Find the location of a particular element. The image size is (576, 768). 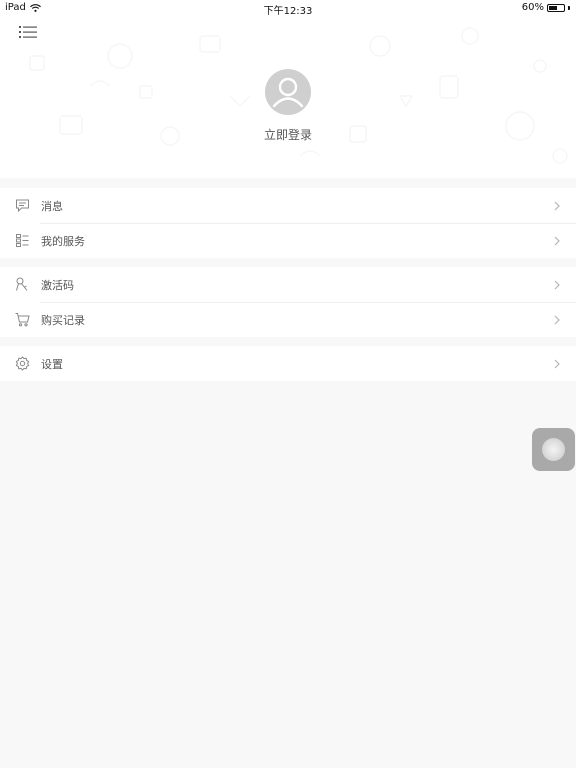

menu-item-activation-code: 激活码 is located at coordinates (288, 284).